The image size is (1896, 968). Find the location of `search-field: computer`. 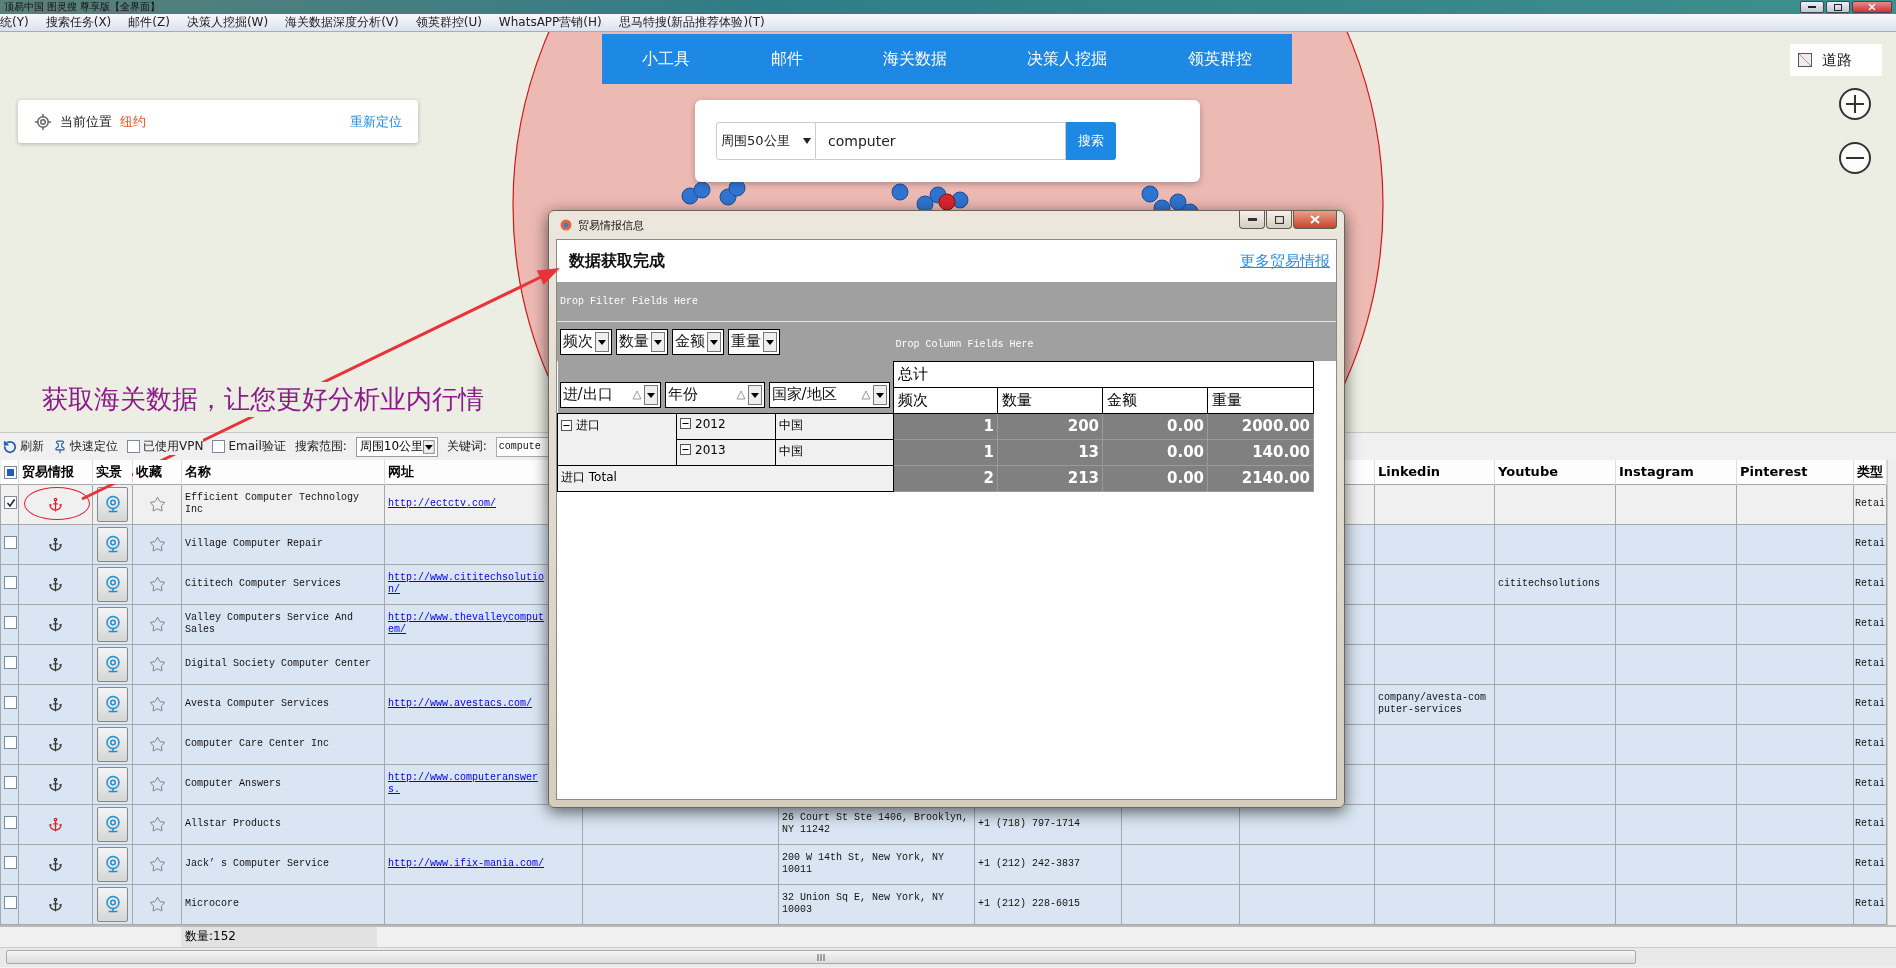

search-field: computer is located at coordinates (941, 141).